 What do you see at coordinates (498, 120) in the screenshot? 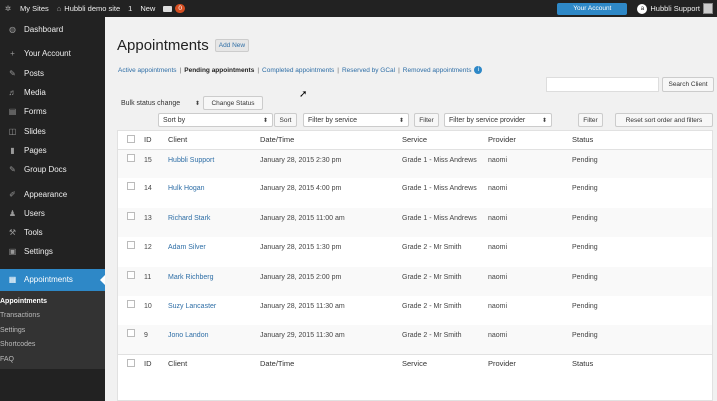
I see `provider-filter-select: Filter by service provider ⬍` at bounding box center [498, 120].